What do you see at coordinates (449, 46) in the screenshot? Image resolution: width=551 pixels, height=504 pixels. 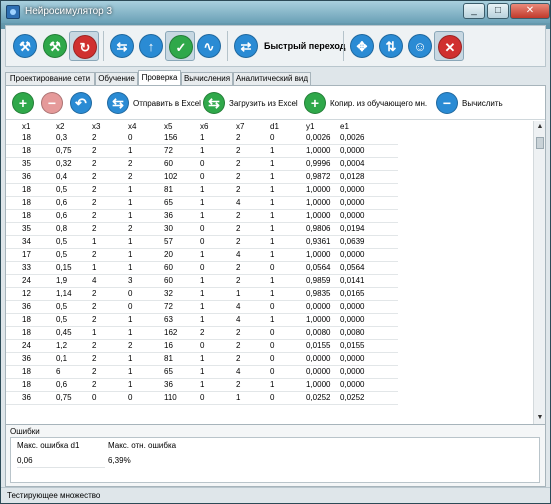 I see `toolbar-button-12: ✕` at bounding box center [449, 46].